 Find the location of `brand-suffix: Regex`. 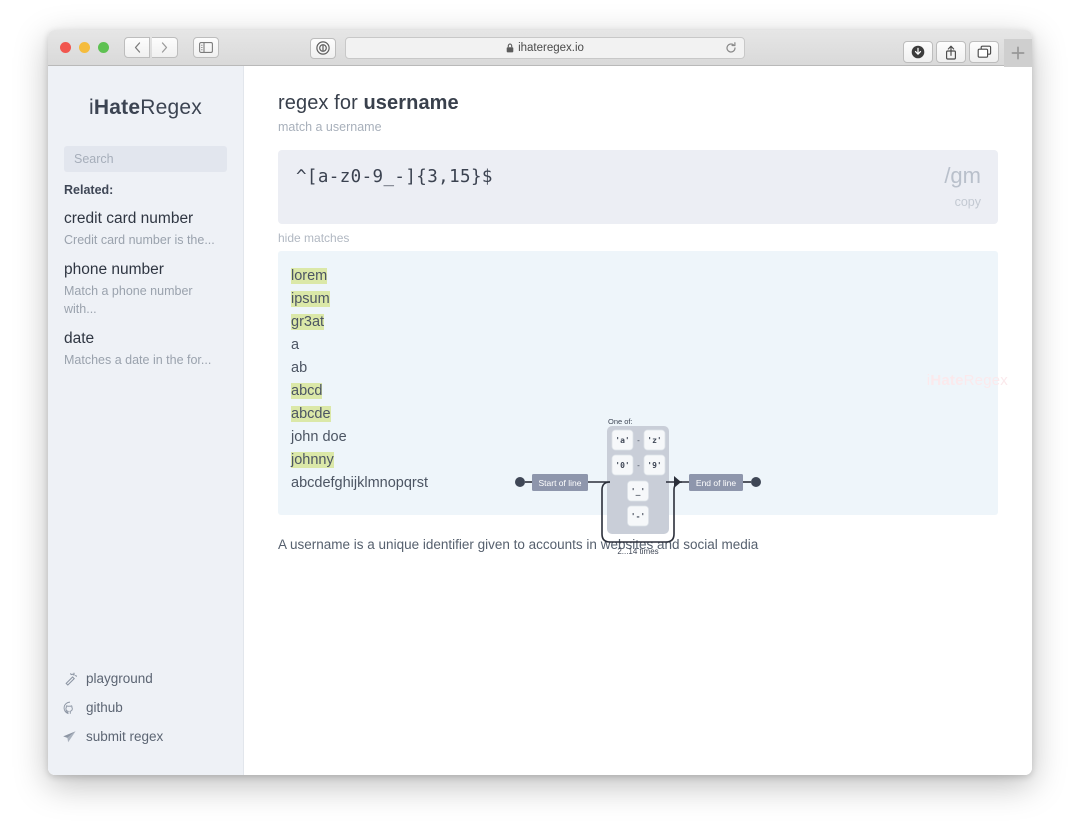

brand-suffix: Regex is located at coordinates (171, 107).